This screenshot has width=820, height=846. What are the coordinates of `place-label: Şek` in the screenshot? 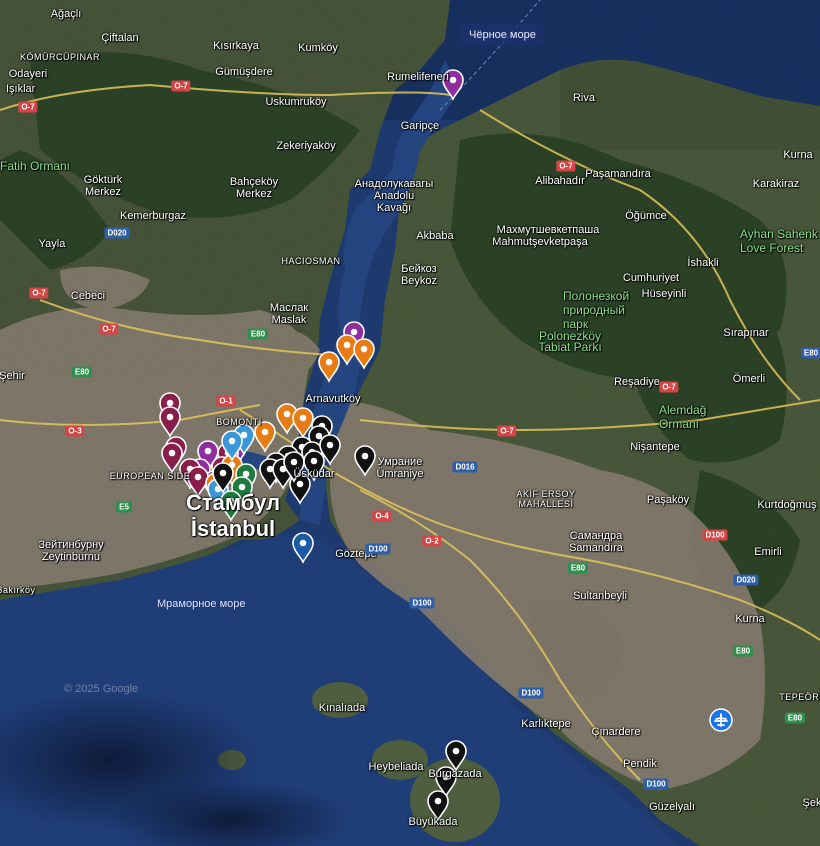 It's located at (811, 803).